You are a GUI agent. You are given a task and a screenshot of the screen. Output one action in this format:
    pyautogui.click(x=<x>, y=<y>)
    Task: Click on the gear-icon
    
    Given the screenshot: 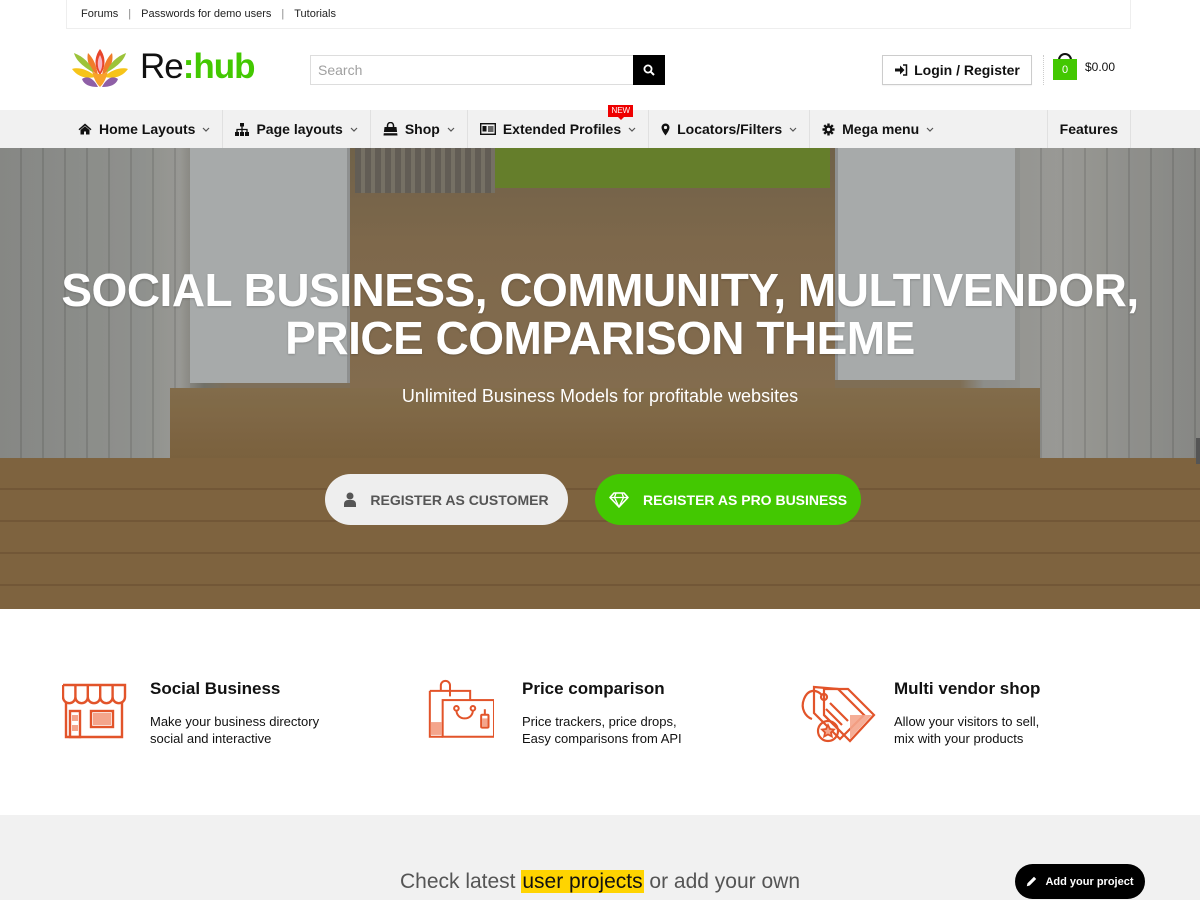 What is the action you would take?
    pyautogui.click(x=828, y=129)
    